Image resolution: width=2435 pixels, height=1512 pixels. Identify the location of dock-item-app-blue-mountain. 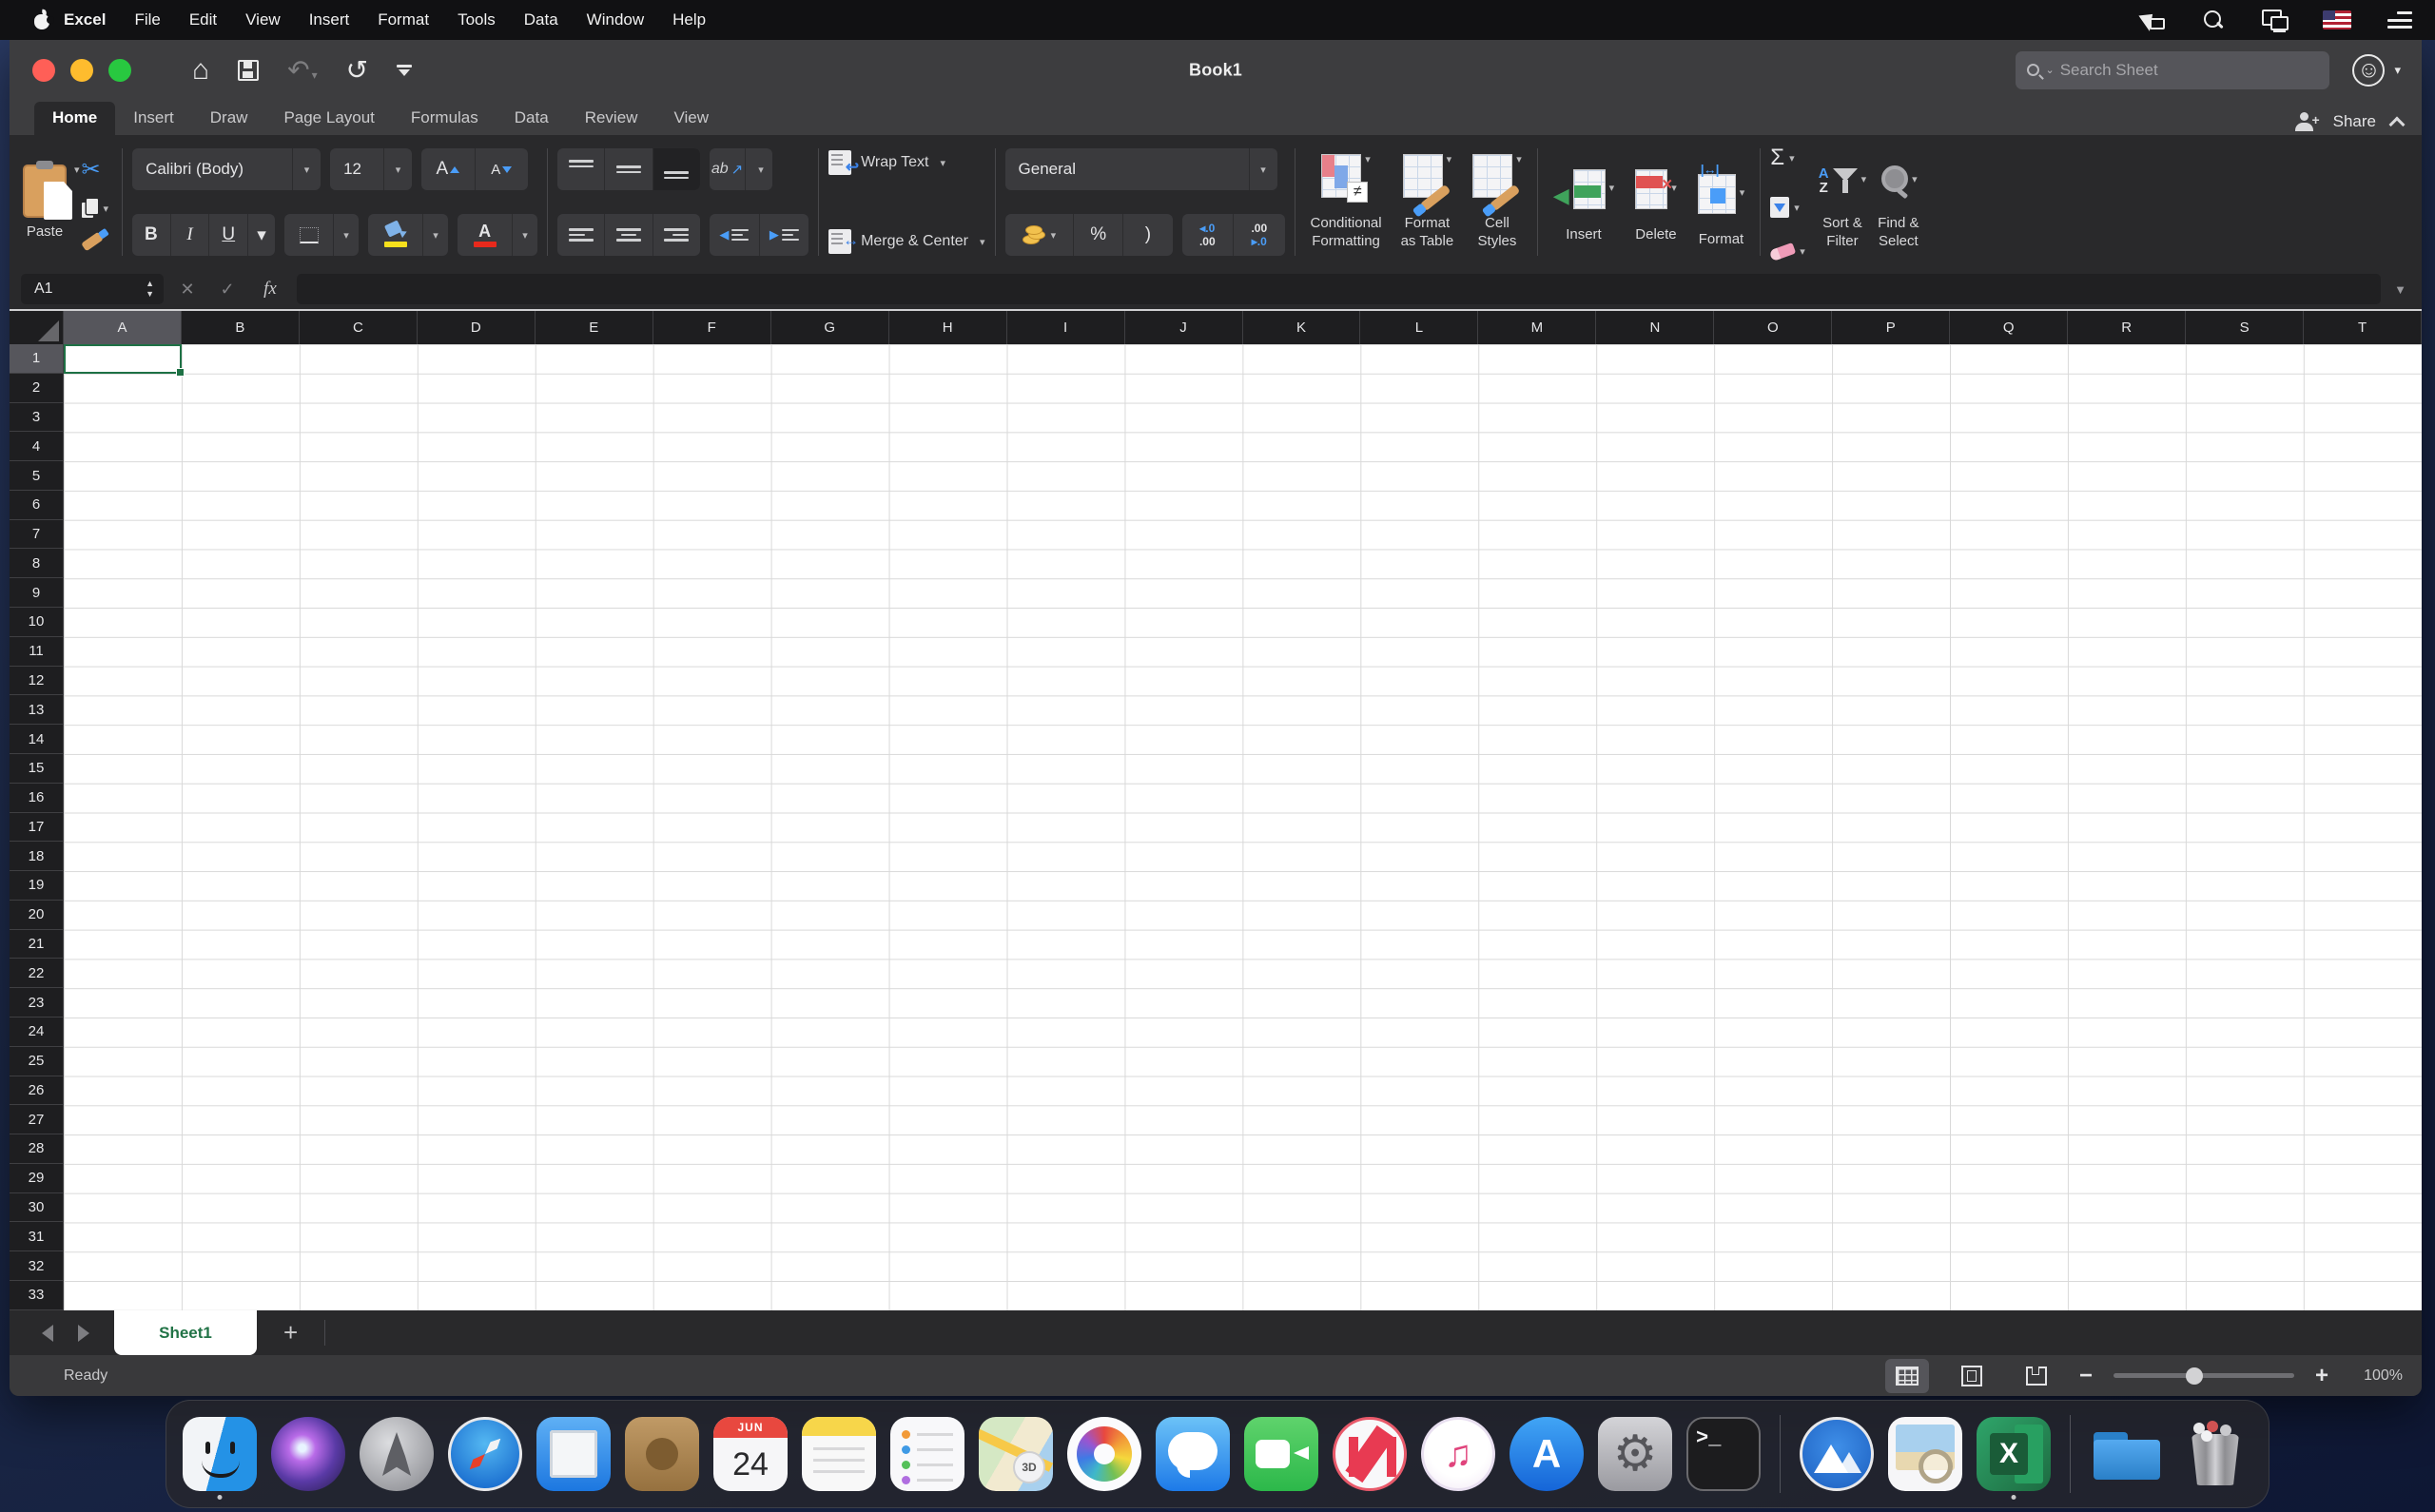
(1837, 1454).